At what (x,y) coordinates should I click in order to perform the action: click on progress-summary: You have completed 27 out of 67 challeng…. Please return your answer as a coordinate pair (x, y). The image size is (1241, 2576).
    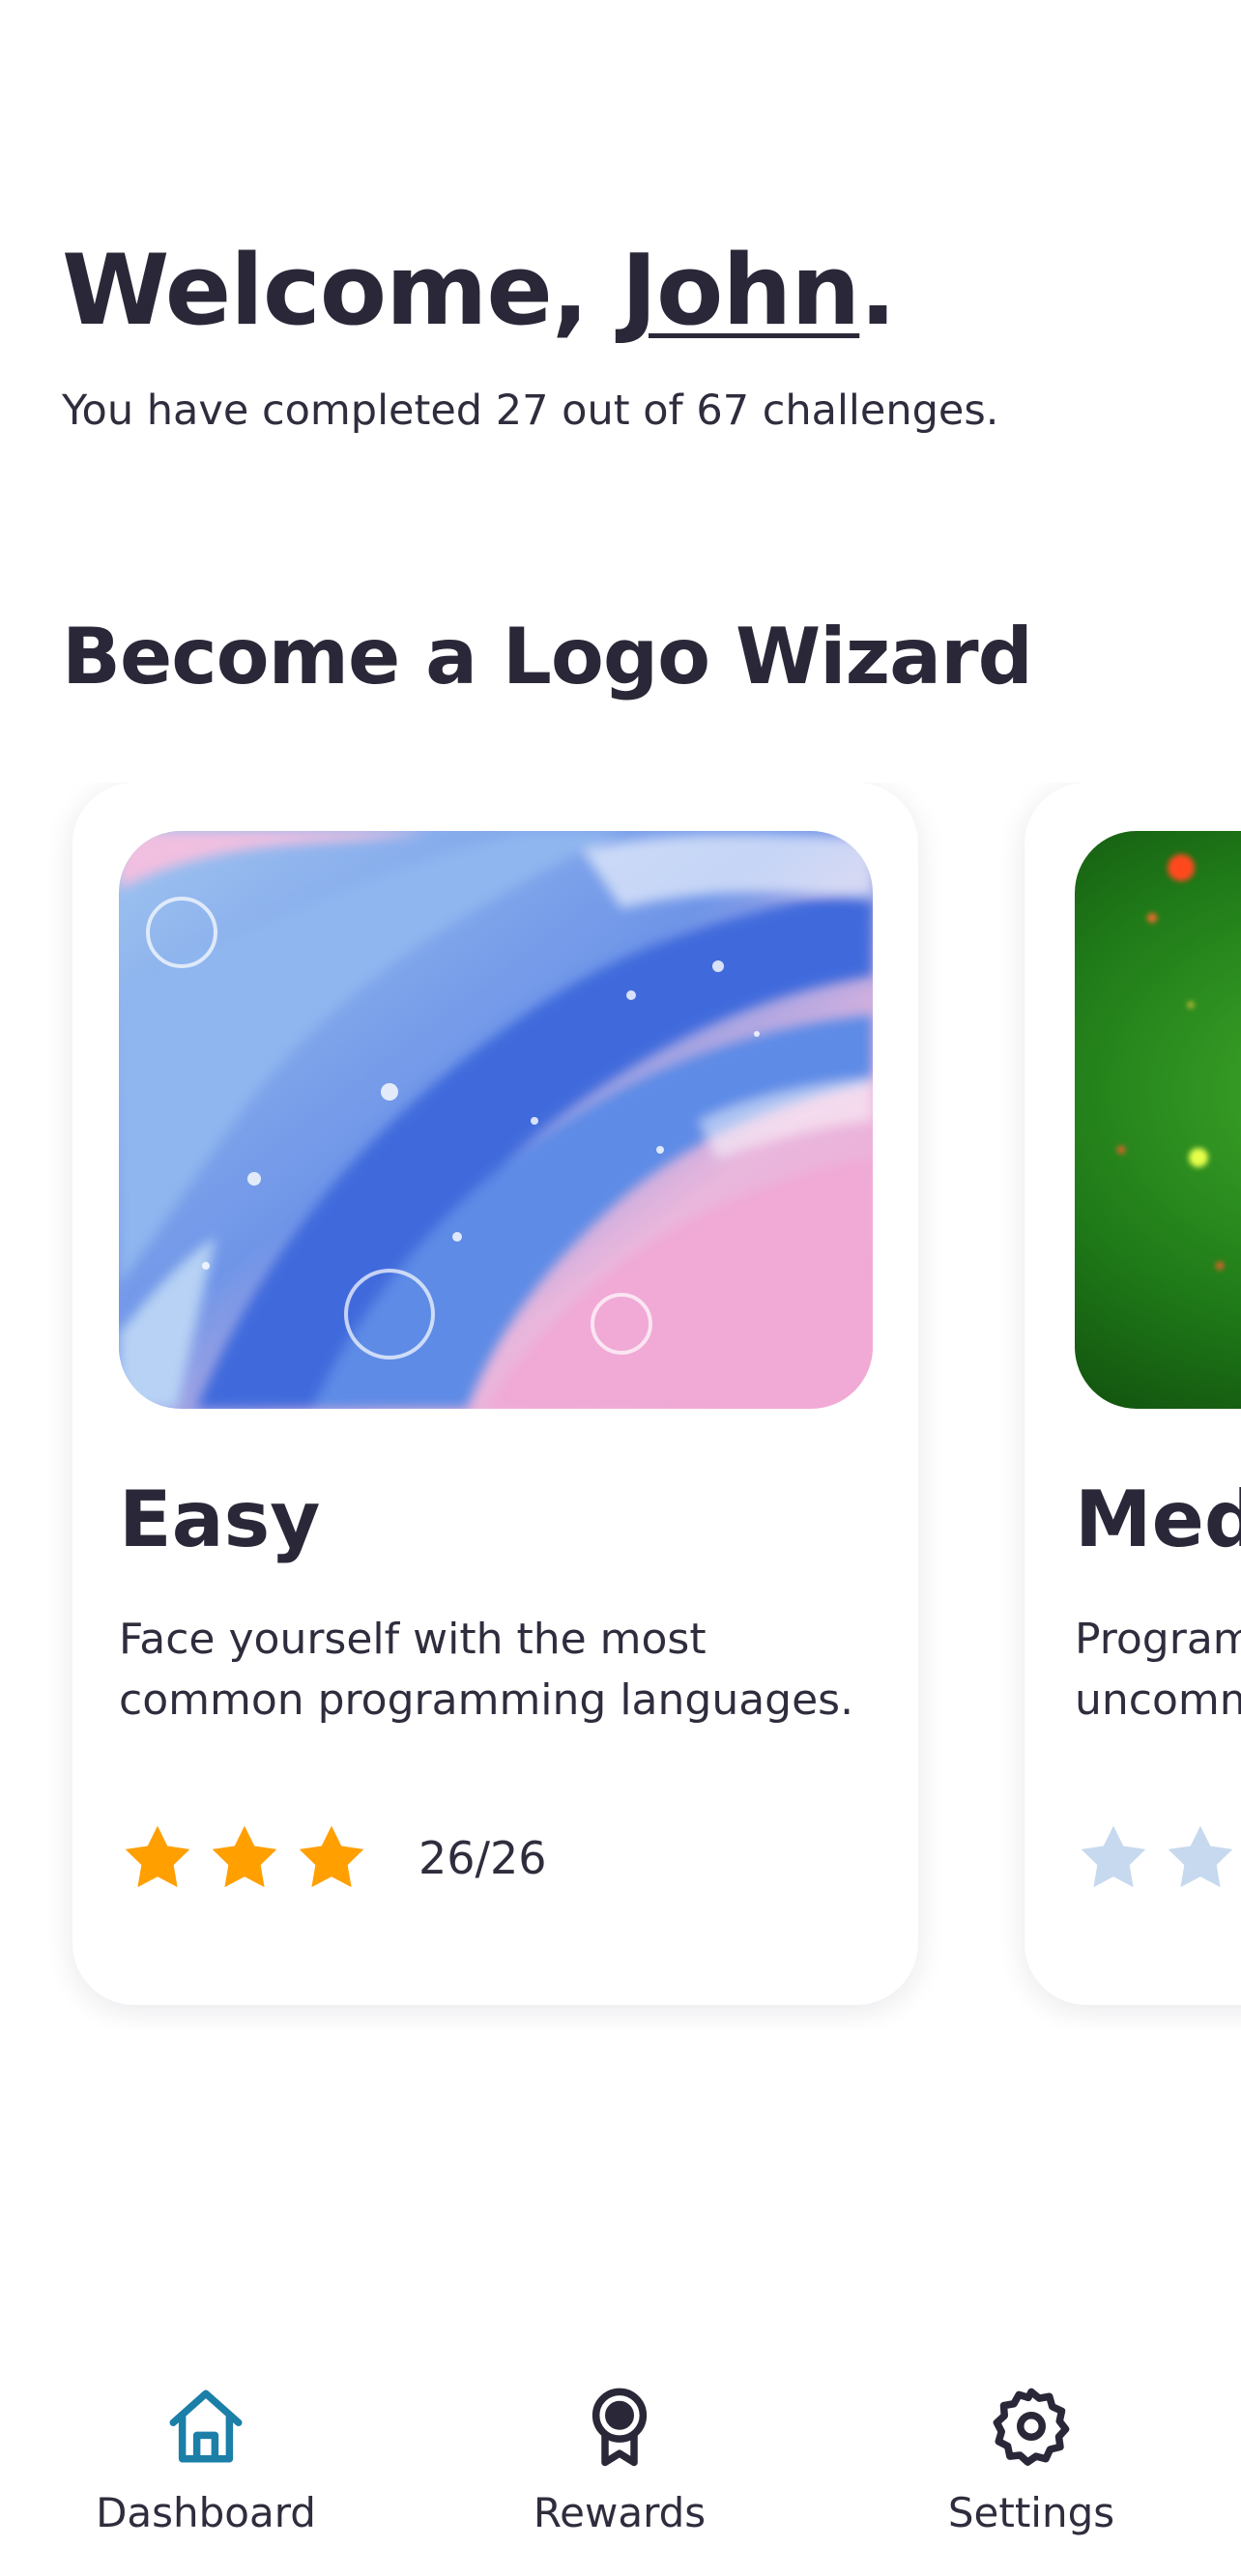
    Looking at the image, I should click on (530, 411).